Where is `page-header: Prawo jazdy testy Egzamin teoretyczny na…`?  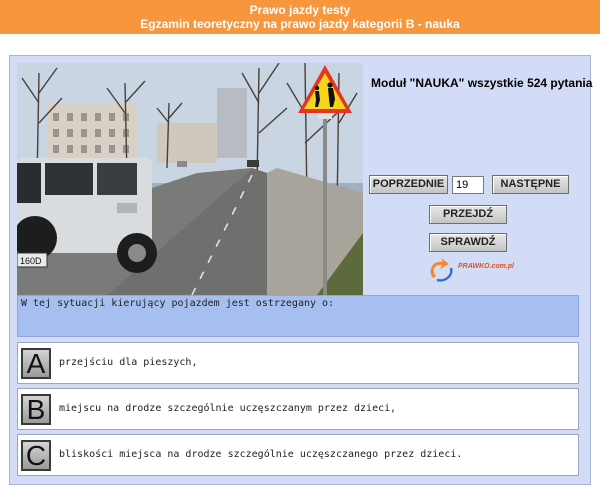
page-header: Prawo jazdy testy Egzamin teoretyczny na… is located at coordinates (300, 17).